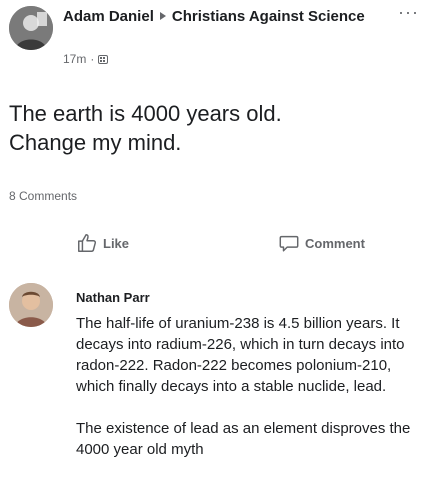 The width and height of the screenshot is (429, 489). I want to click on author-name: Adam Daniel, so click(108, 16).